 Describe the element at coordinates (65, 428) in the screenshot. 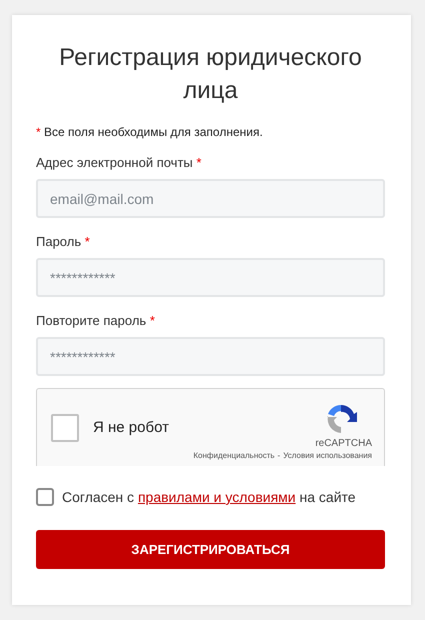

I see `captcha-checkbox` at that location.